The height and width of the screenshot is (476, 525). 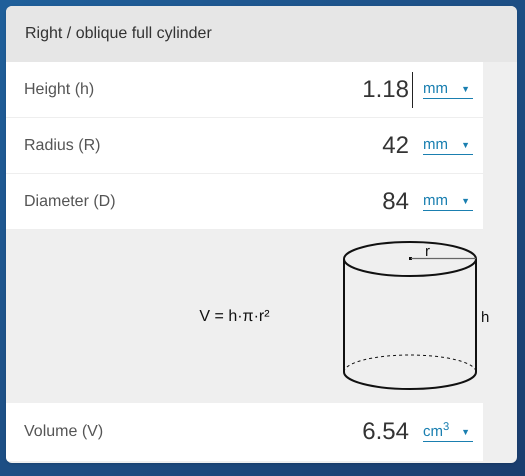 I want to click on height-label: h, so click(x=485, y=317).